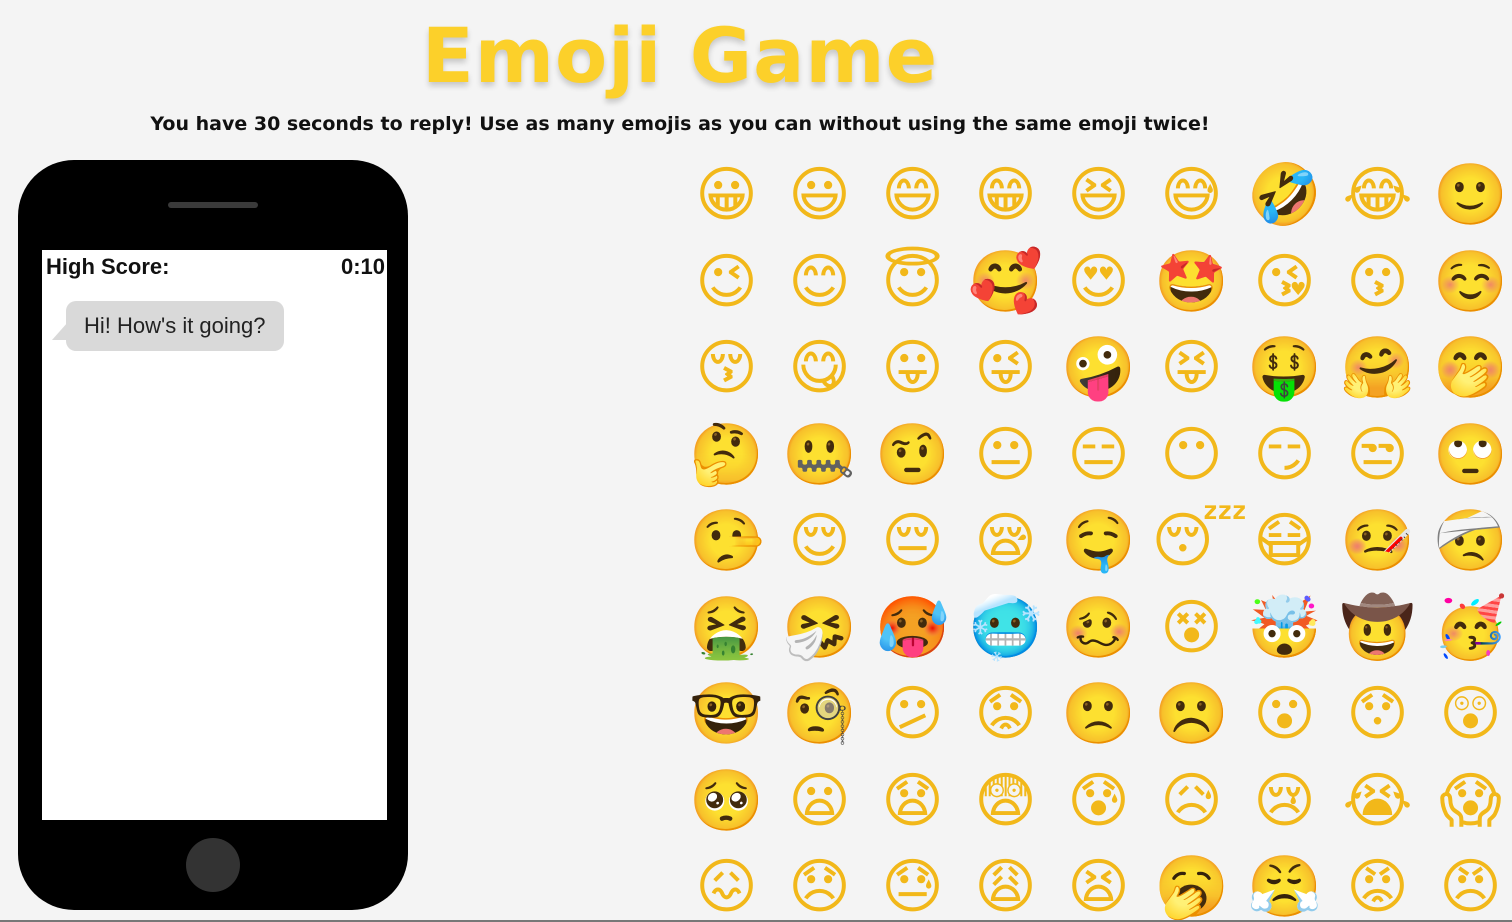 The image size is (1512, 922). I want to click on emoji-button: 😢, so click(1285, 805).